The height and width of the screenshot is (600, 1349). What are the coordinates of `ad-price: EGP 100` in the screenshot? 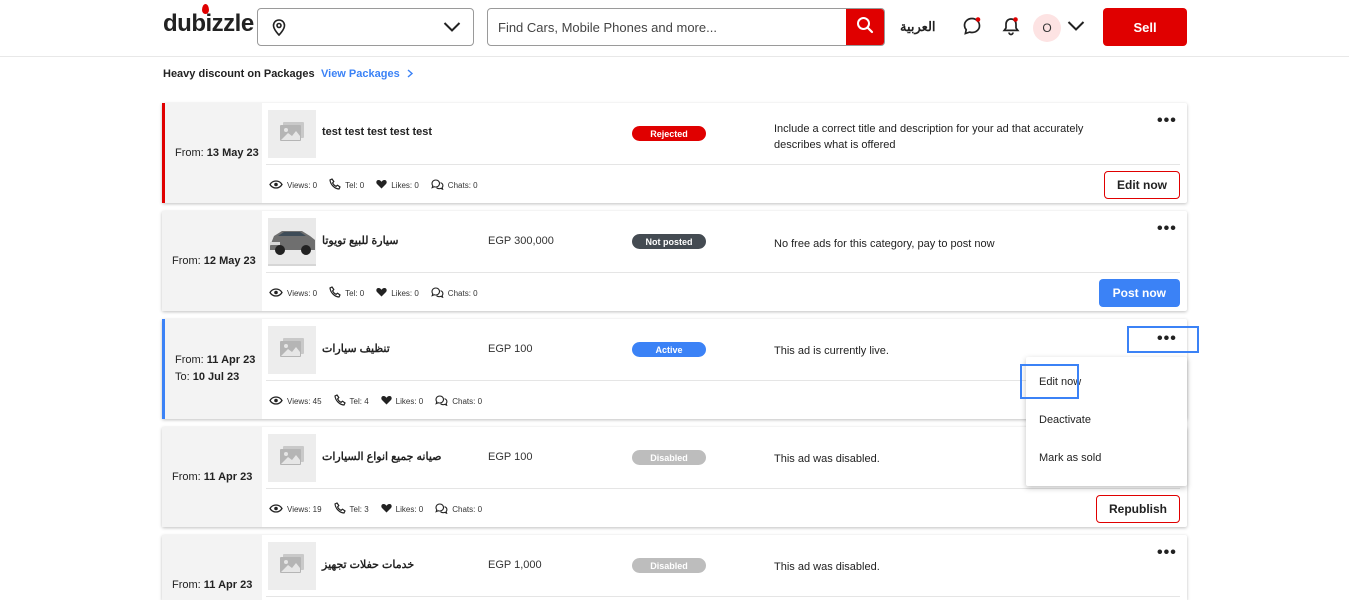 It's located at (510, 457).